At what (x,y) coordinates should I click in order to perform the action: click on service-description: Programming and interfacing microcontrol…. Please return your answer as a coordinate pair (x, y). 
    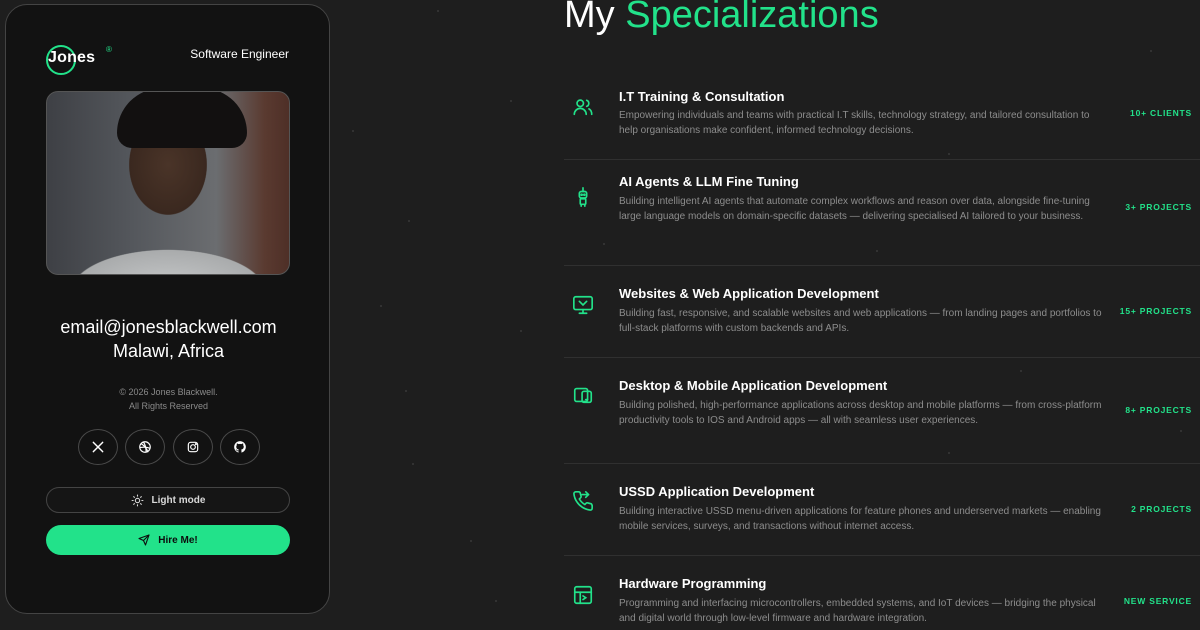
    Looking at the image, I should click on (857, 611).